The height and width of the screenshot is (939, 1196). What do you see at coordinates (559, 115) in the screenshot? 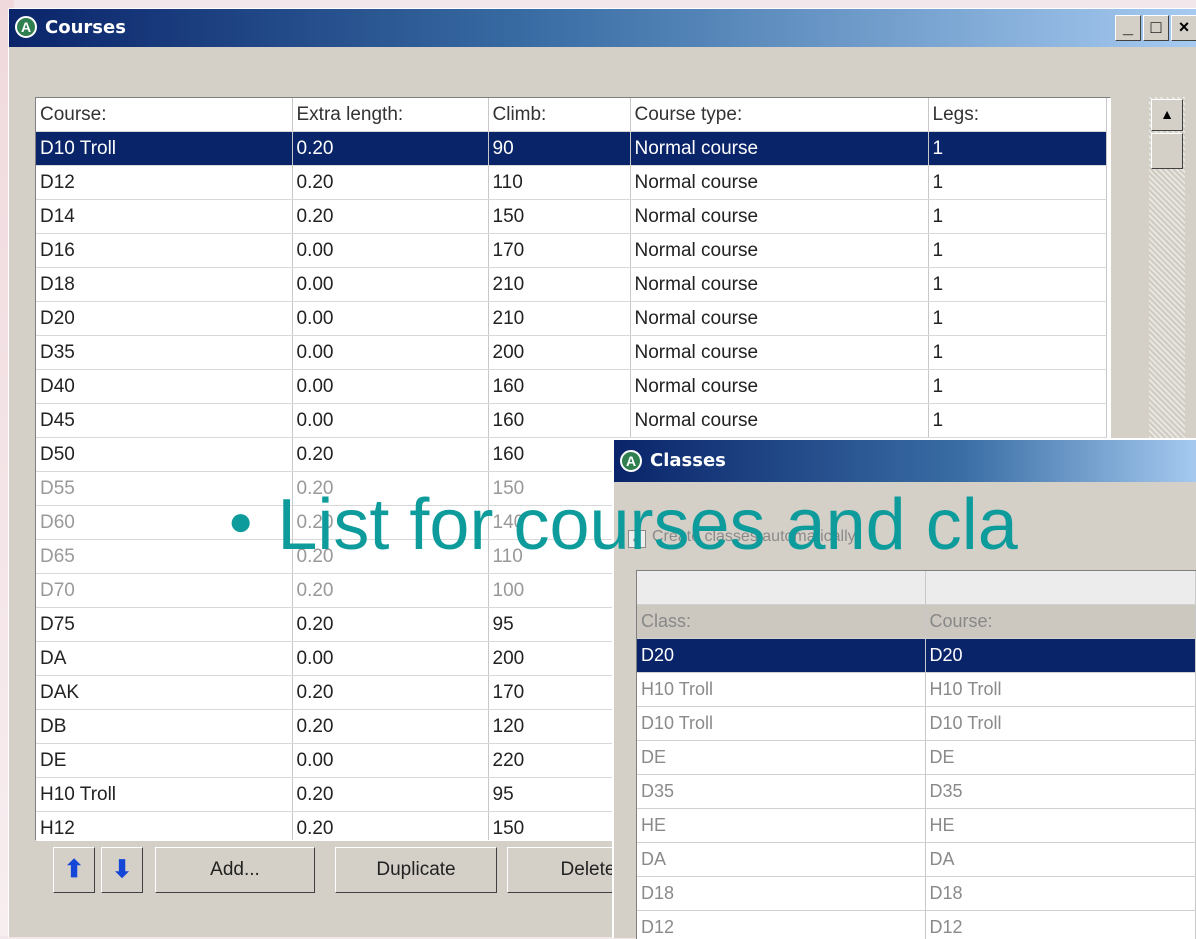
I see `column-header-climb: Climb:` at bounding box center [559, 115].